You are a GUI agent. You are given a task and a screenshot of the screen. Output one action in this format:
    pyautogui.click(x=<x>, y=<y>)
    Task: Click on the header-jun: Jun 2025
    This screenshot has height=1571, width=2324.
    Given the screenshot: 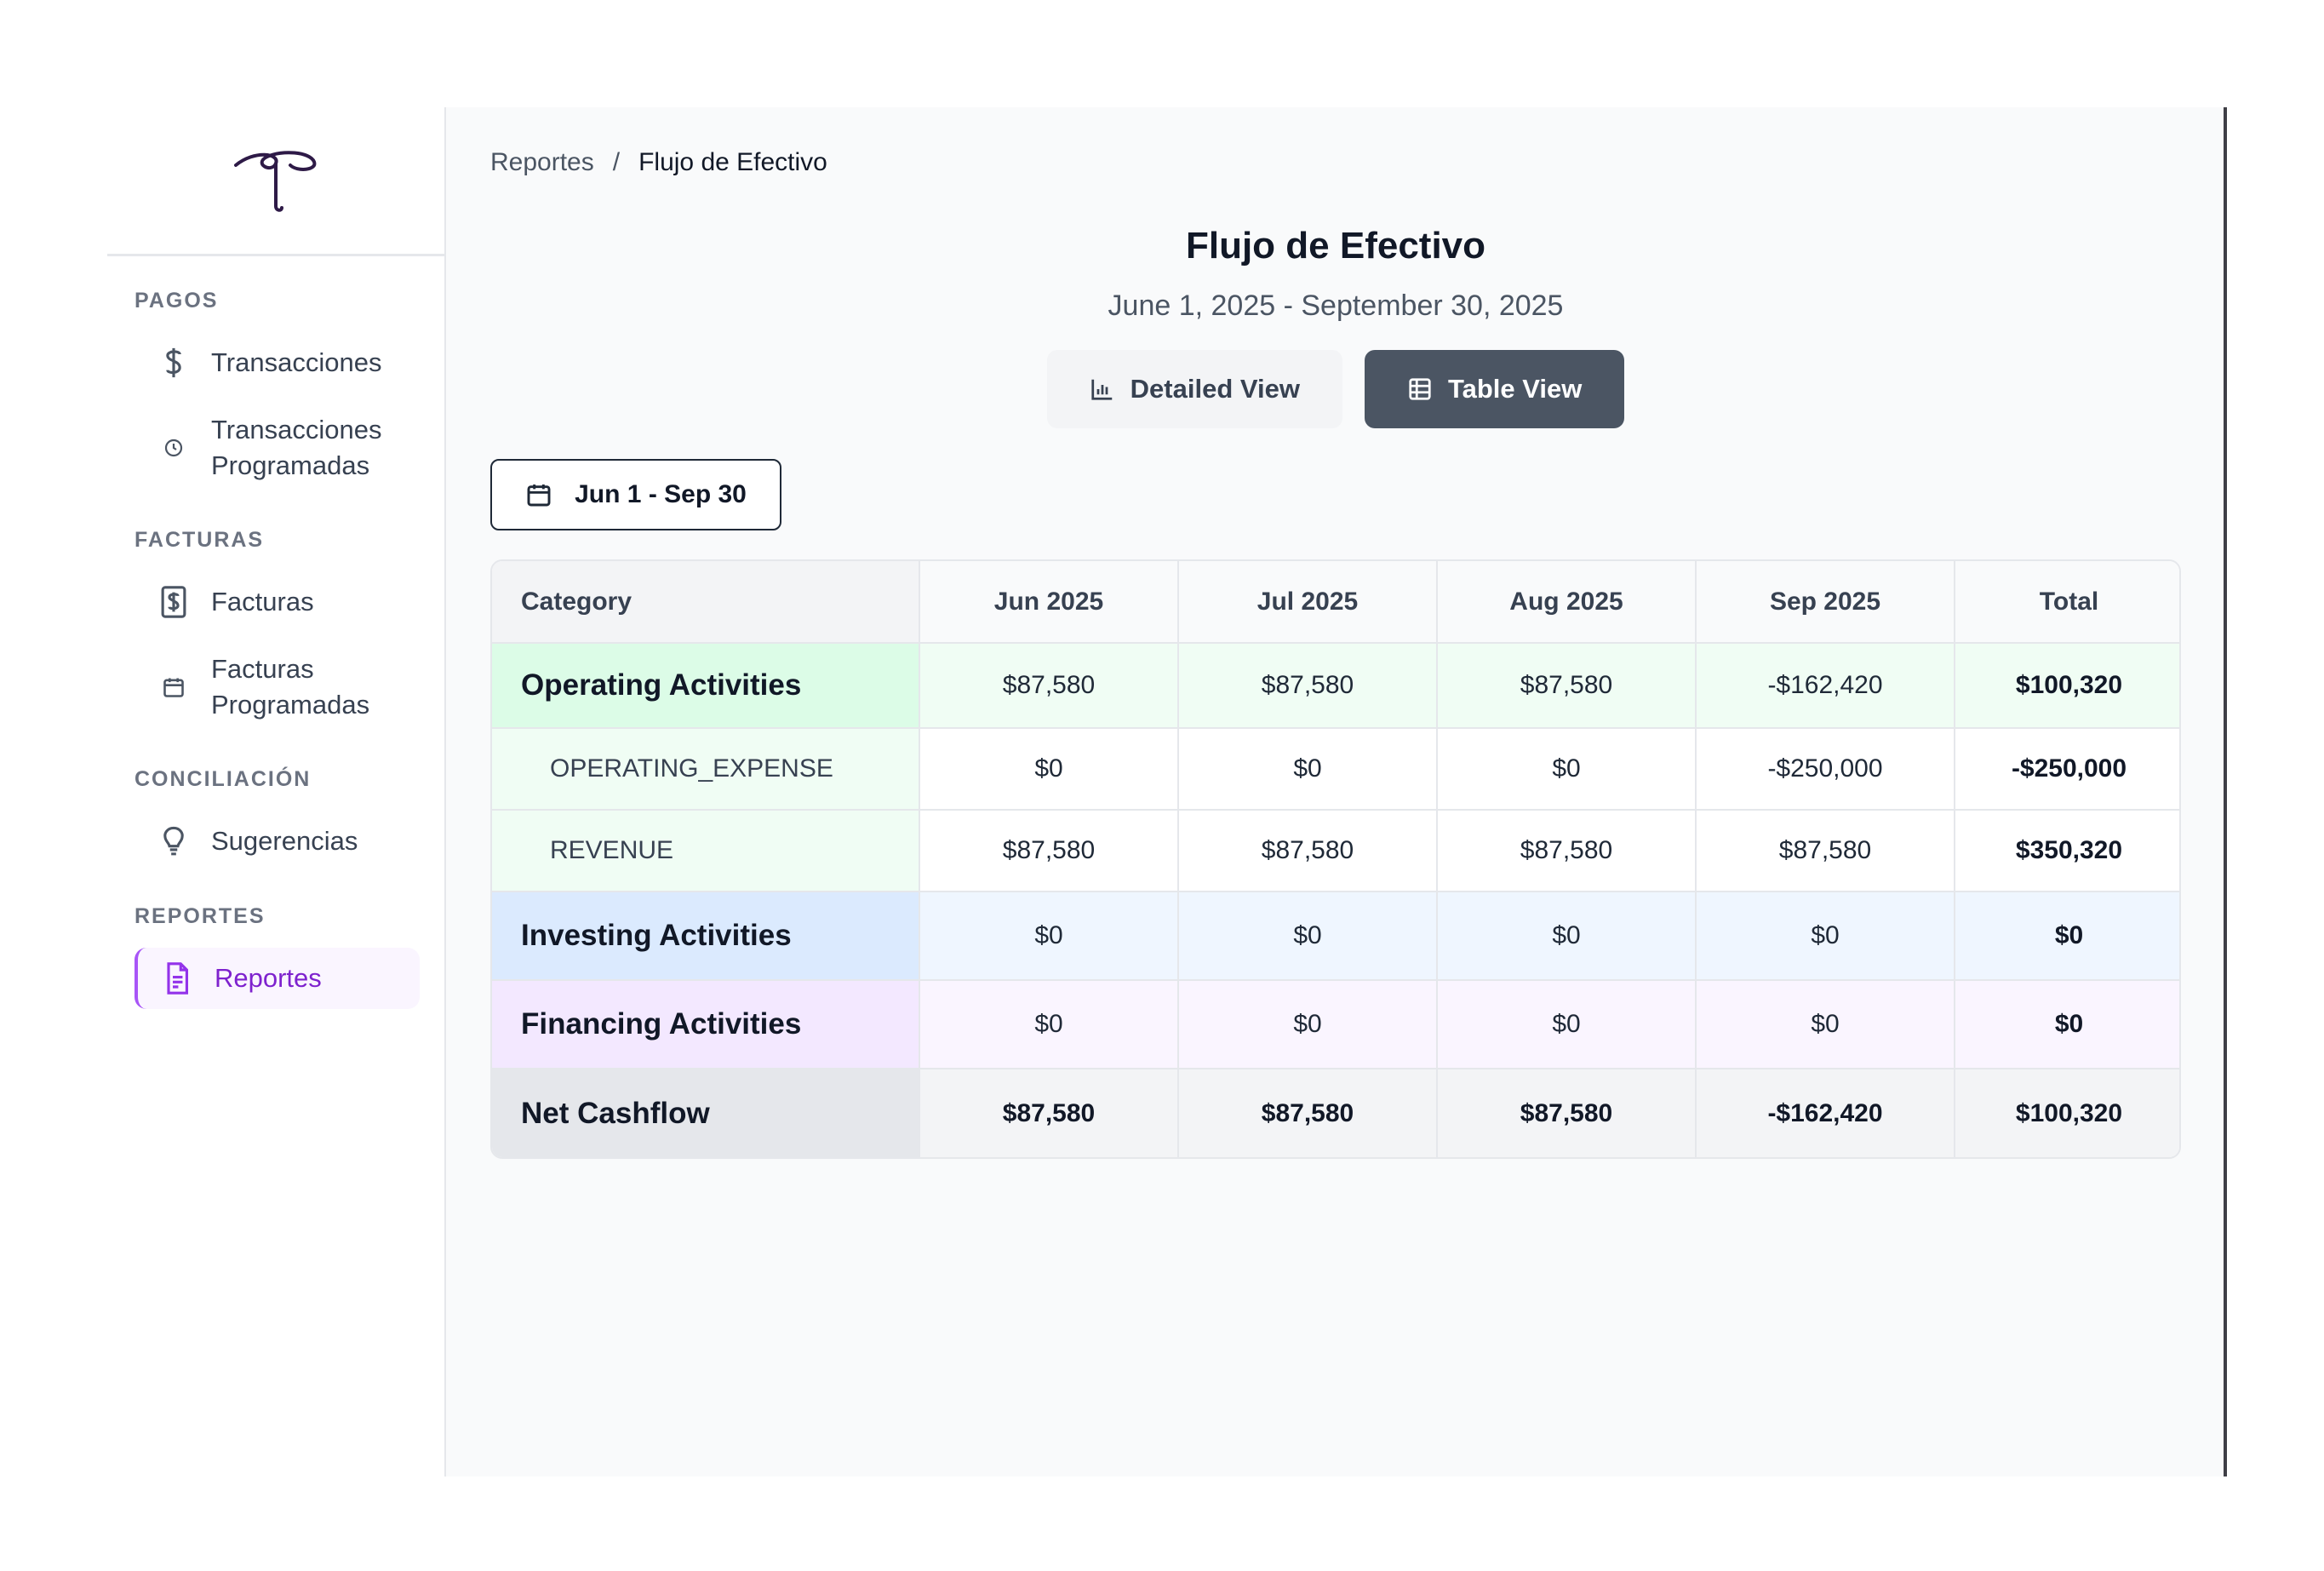 What is the action you would take?
    pyautogui.click(x=1049, y=602)
    